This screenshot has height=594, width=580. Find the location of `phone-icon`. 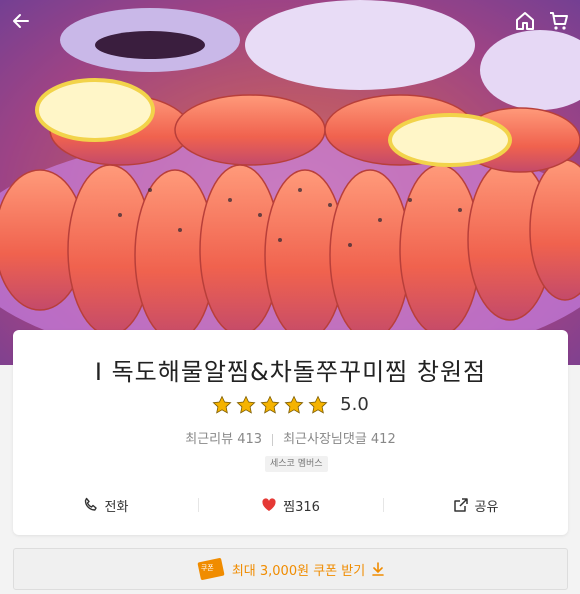

phone-icon is located at coordinates (90, 504).